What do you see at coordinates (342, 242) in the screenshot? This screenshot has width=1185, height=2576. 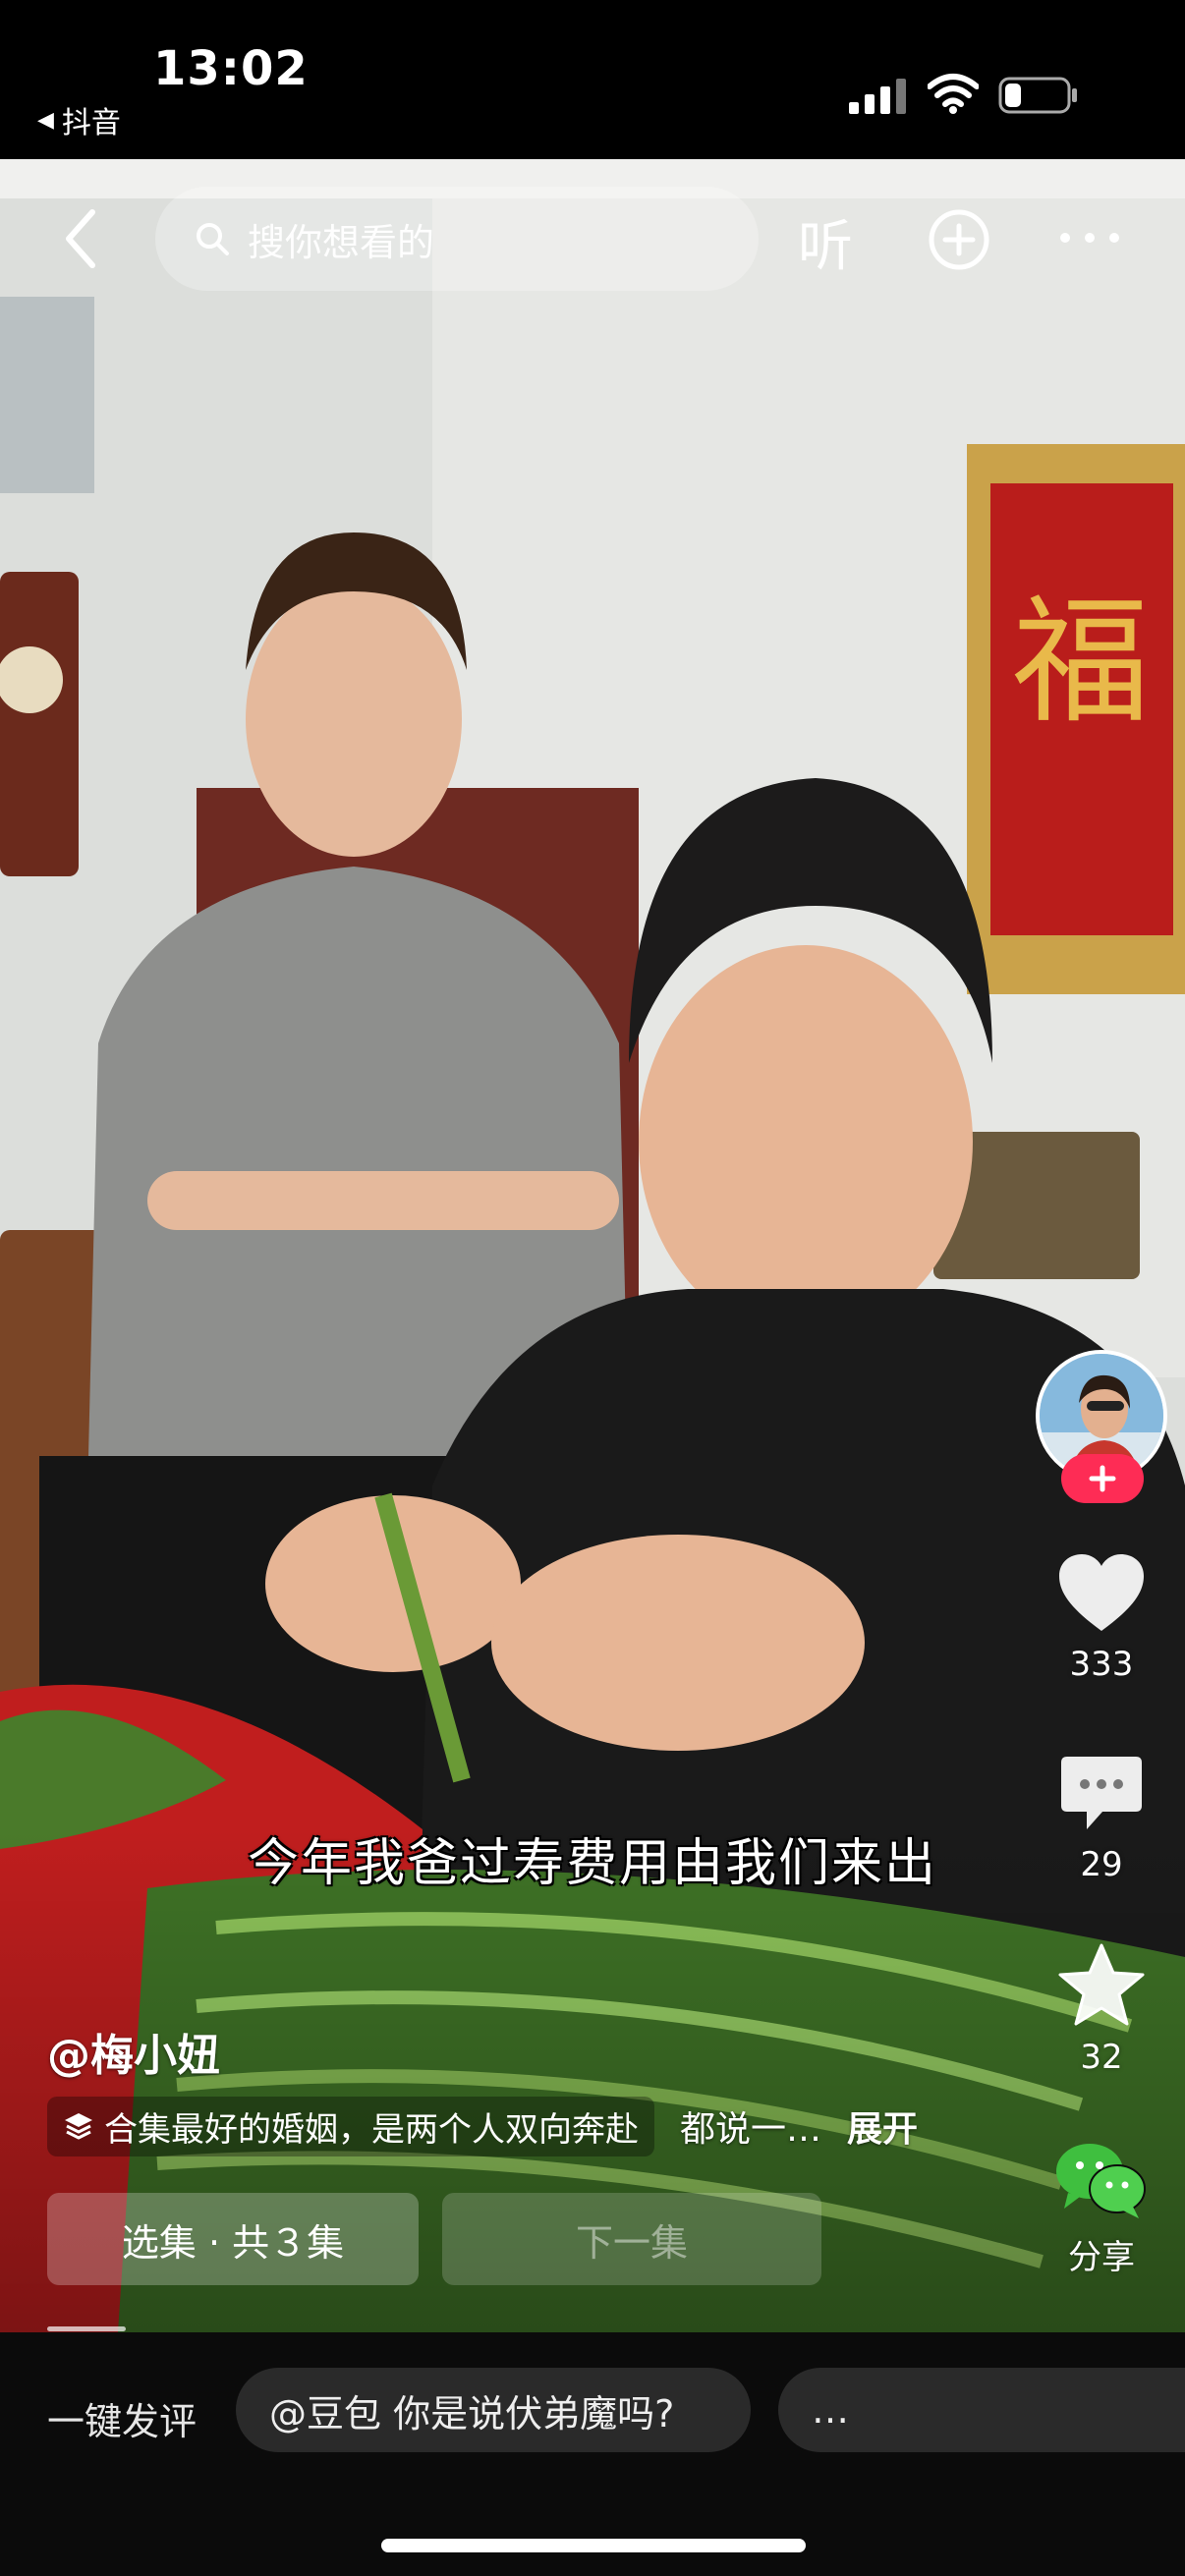 I see `search-placeholder: 搜你想看的` at bounding box center [342, 242].